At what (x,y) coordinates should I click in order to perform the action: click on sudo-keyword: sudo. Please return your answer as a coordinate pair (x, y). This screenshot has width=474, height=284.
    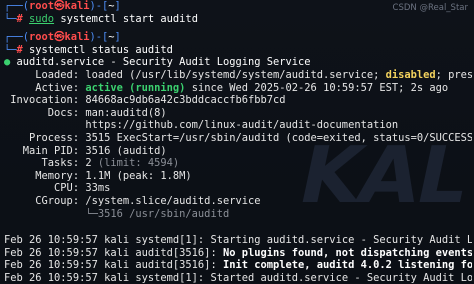
    Looking at the image, I should click on (42, 18).